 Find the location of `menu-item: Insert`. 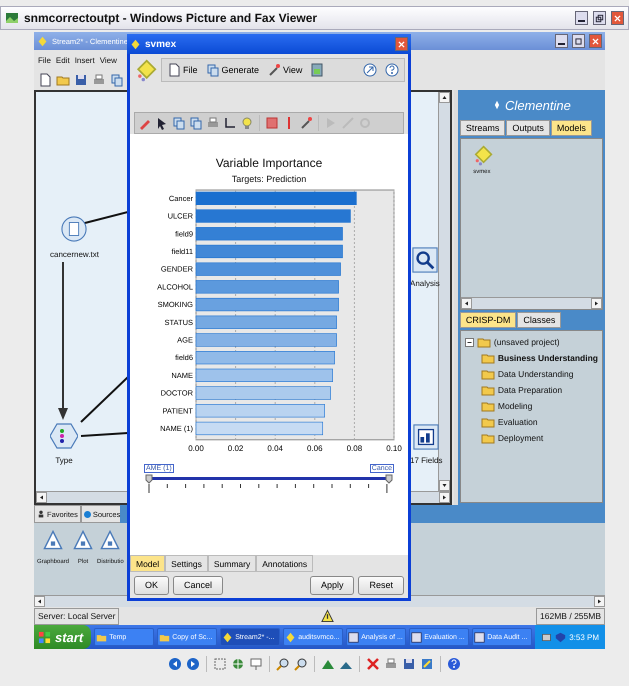

menu-item: Insert is located at coordinates (84, 60).